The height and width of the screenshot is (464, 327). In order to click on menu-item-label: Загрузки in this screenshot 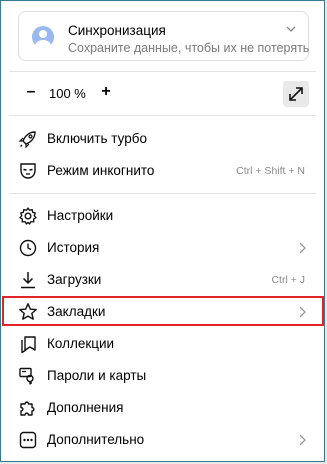, I will do `click(74, 279)`.